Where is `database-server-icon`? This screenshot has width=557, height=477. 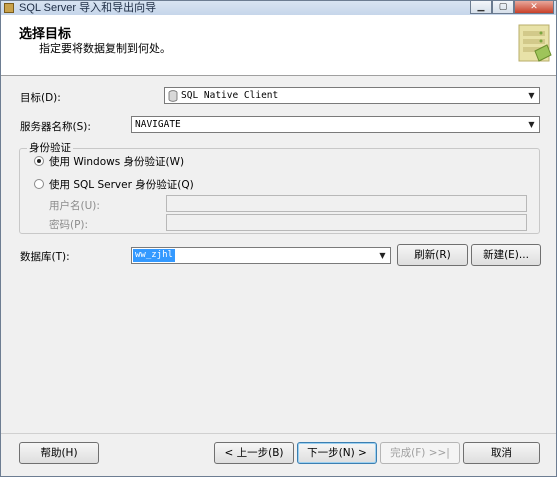 database-server-icon is located at coordinates (535, 43).